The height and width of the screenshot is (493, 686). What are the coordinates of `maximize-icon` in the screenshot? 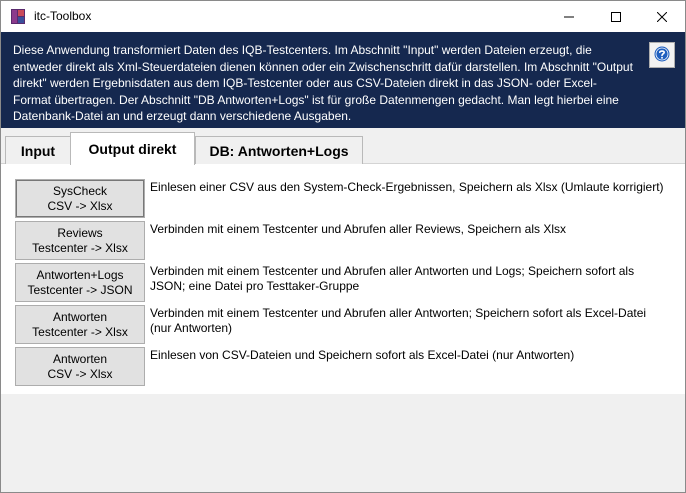 It's located at (616, 16).